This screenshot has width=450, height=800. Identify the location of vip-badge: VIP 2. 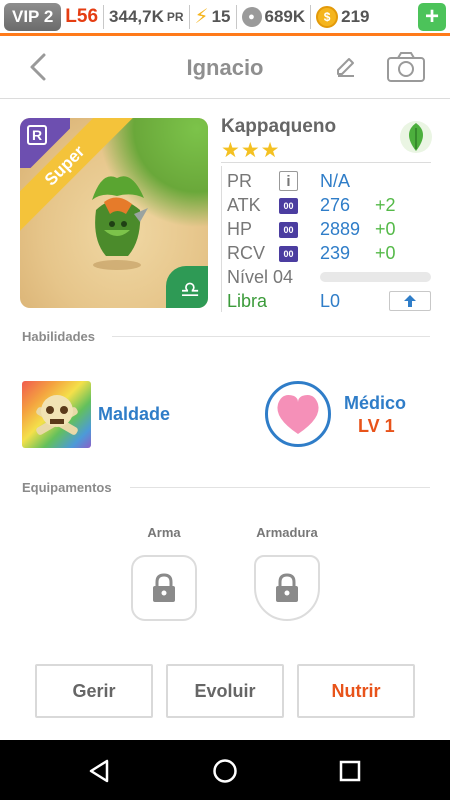
(33, 16).